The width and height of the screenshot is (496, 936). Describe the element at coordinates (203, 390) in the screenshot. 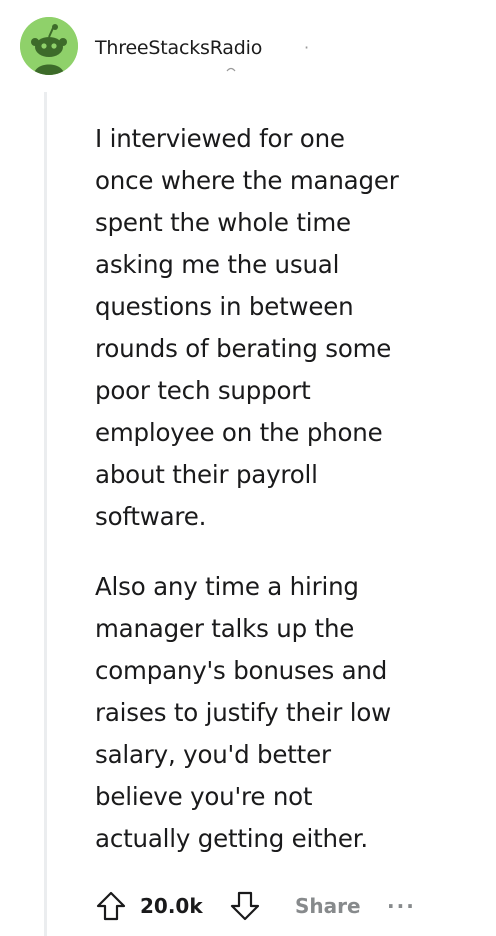

I see `text-line: poor tech support` at that location.